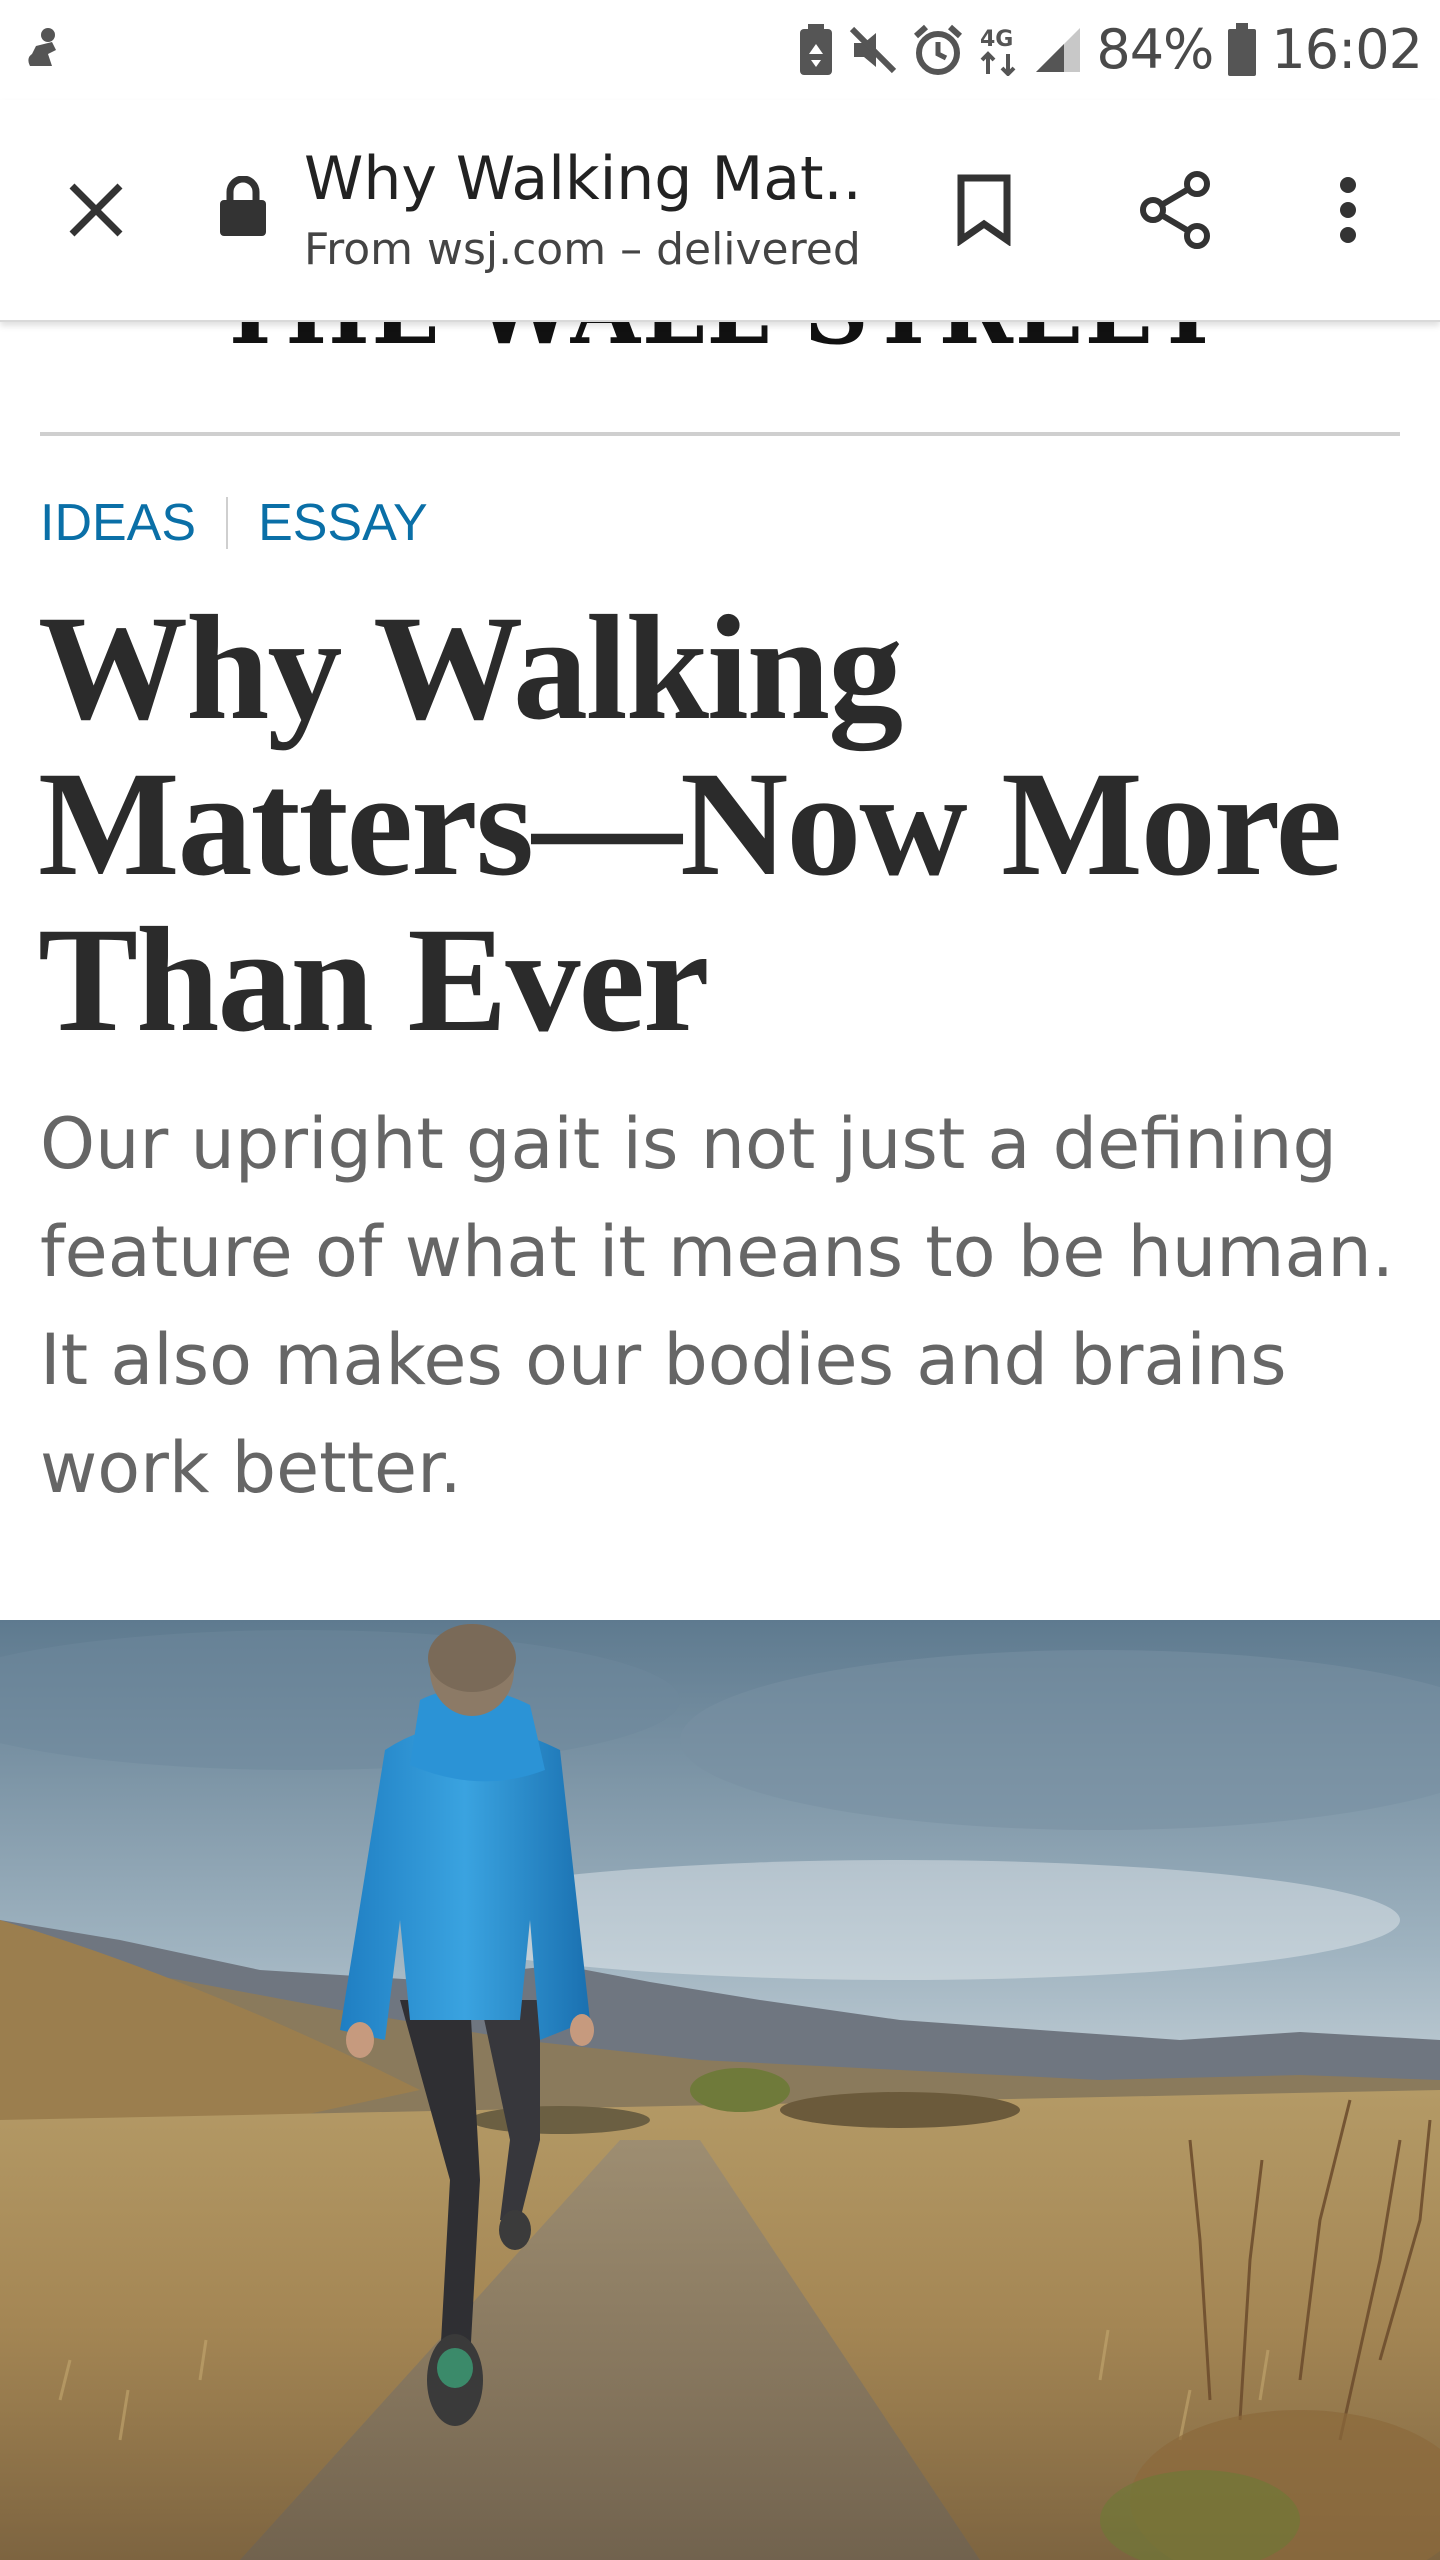 The height and width of the screenshot is (2560, 1440). What do you see at coordinates (1348, 210) in the screenshot?
I see `more-vert-icon` at bounding box center [1348, 210].